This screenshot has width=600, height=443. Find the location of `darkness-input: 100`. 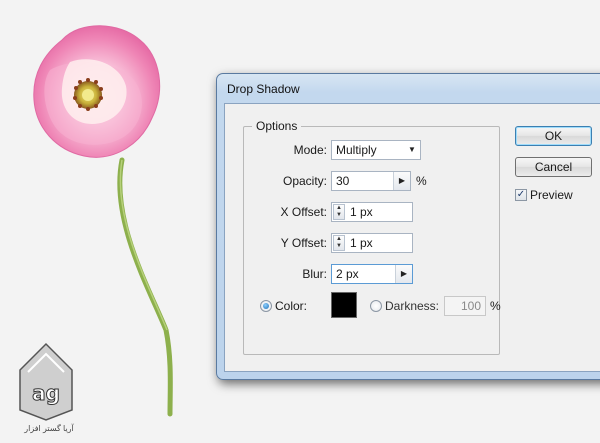

darkness-input: 100 is located at coordinates (465, 306).